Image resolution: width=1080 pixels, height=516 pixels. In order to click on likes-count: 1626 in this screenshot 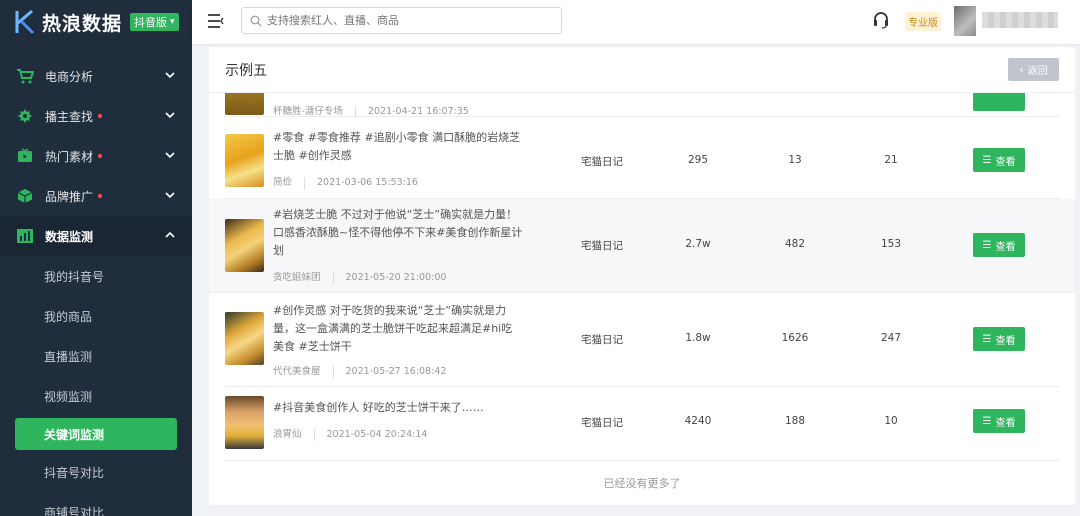, I will do `click(795, 338)`.